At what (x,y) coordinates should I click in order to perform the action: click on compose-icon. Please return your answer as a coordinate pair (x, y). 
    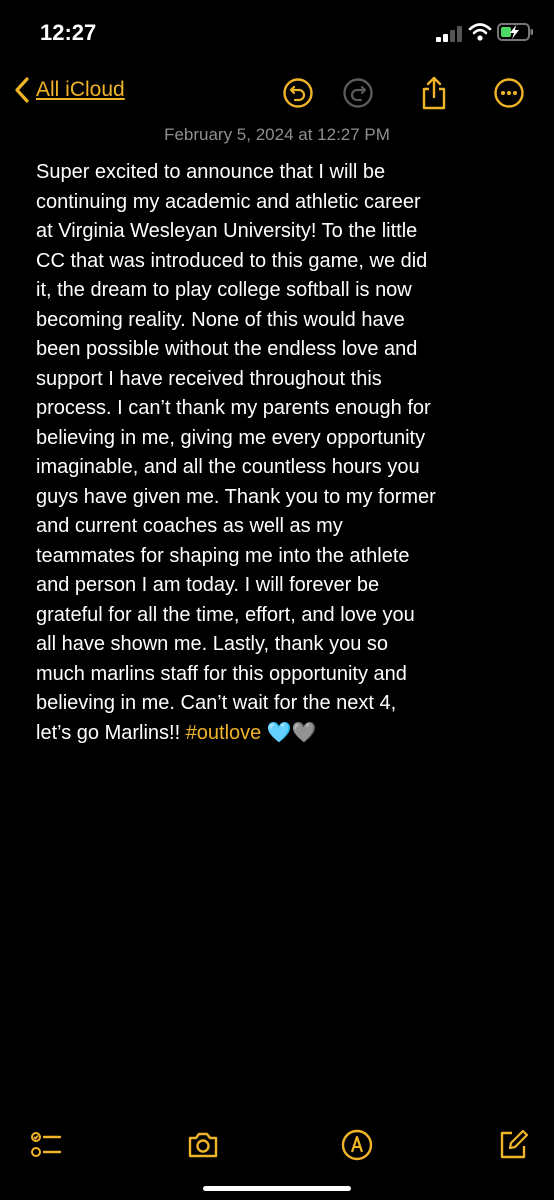
    Looking at the image, I should click on (513, 1145).